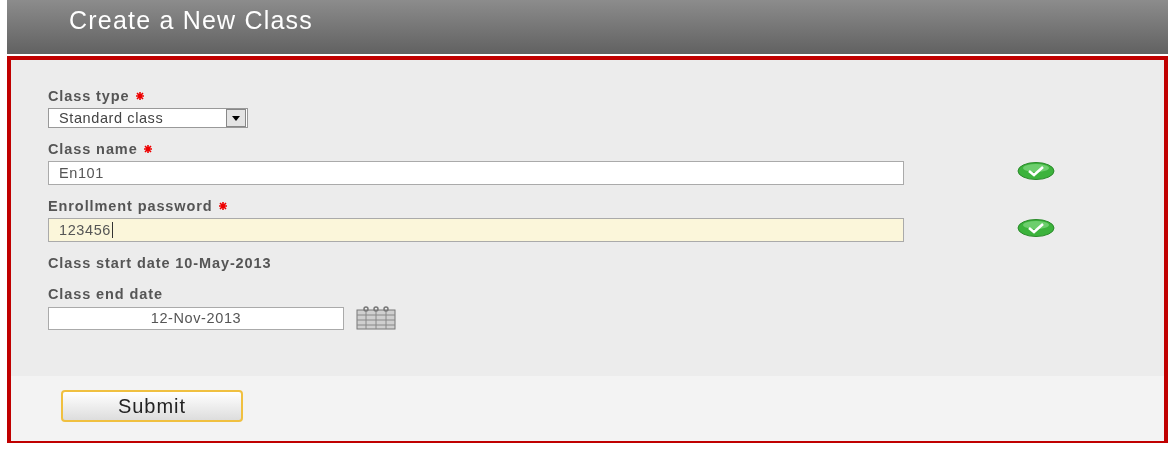 This screenshot has height=449, width=1168. I want to click on date-field: 12-Nov-2013, so click(196, 318).